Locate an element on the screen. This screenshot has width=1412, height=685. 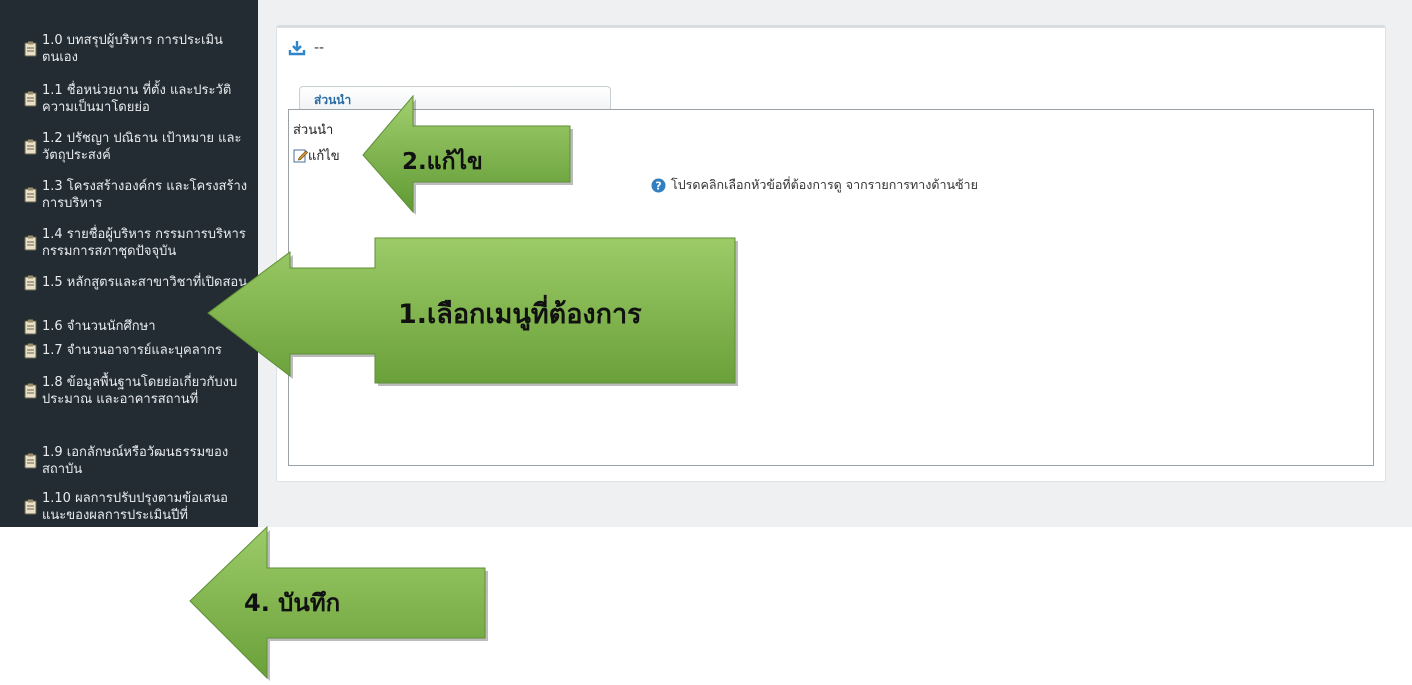
edit-label: แก้ไข is located at coordinates (324, 156).